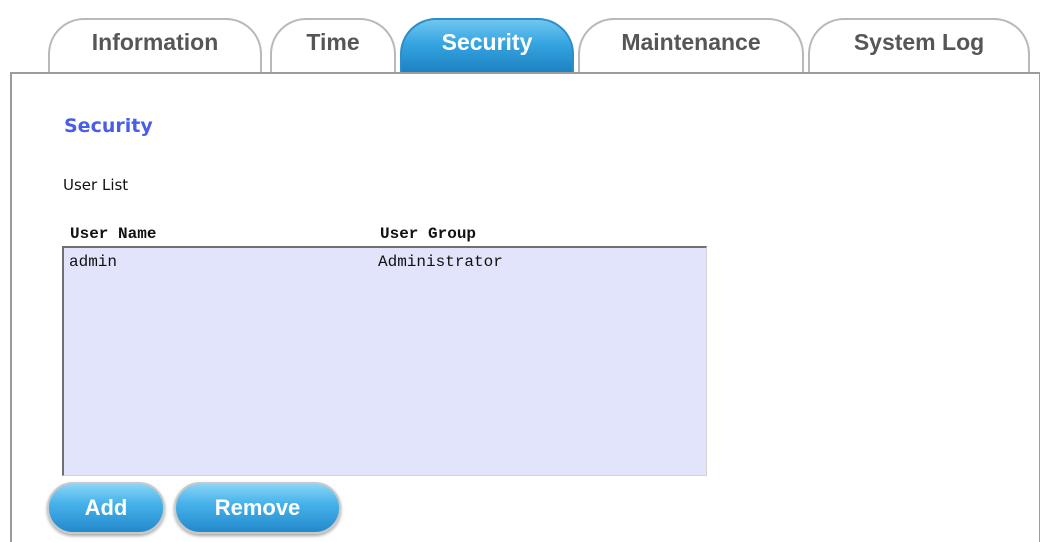  What do you see at coordinates (113, 234) in the screenshot?
I see `column-header-user-name: User Name` at bounding box center [113, 234].